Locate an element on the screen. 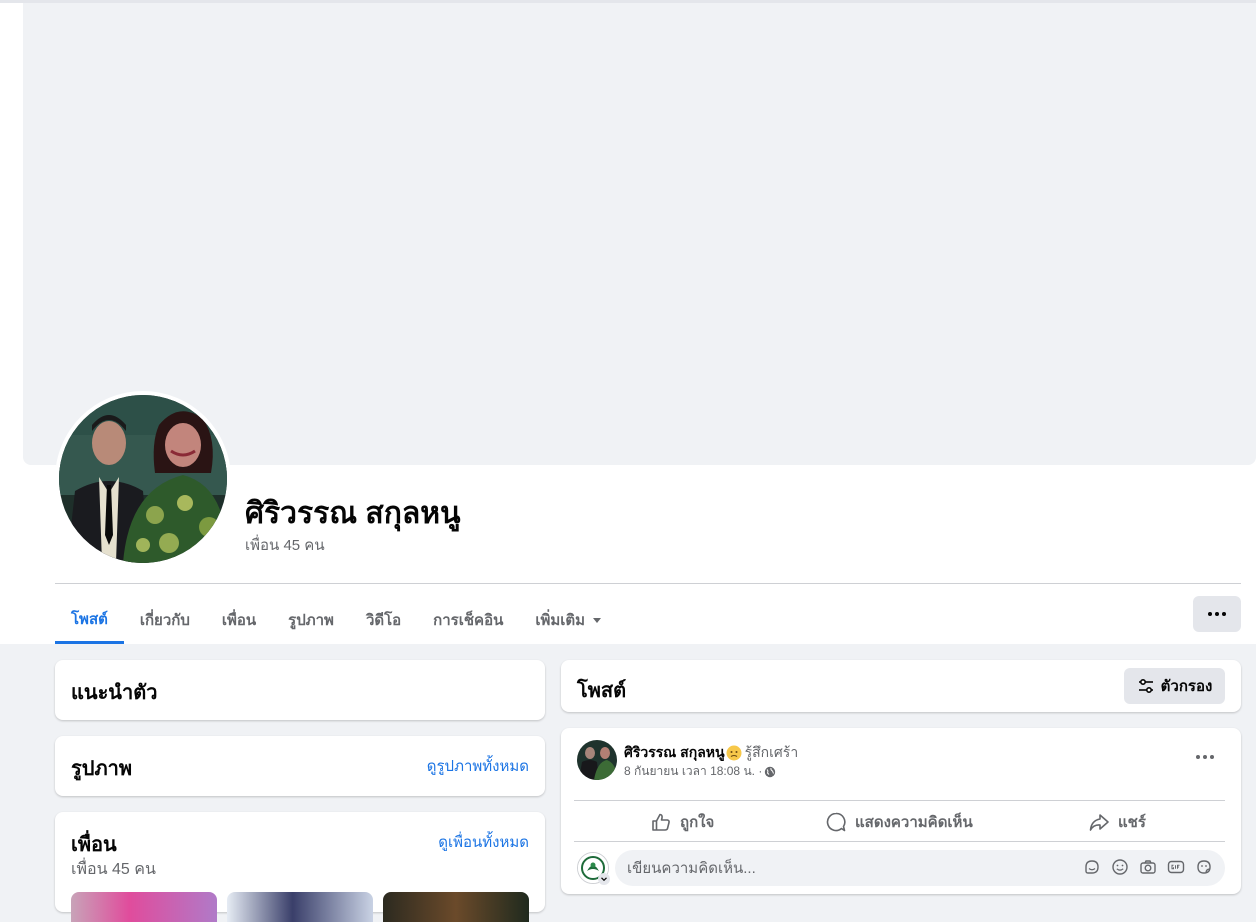 The height and width of the screenshot is (922, 1256). post-actions-divider is located at coordinates (899, 800).